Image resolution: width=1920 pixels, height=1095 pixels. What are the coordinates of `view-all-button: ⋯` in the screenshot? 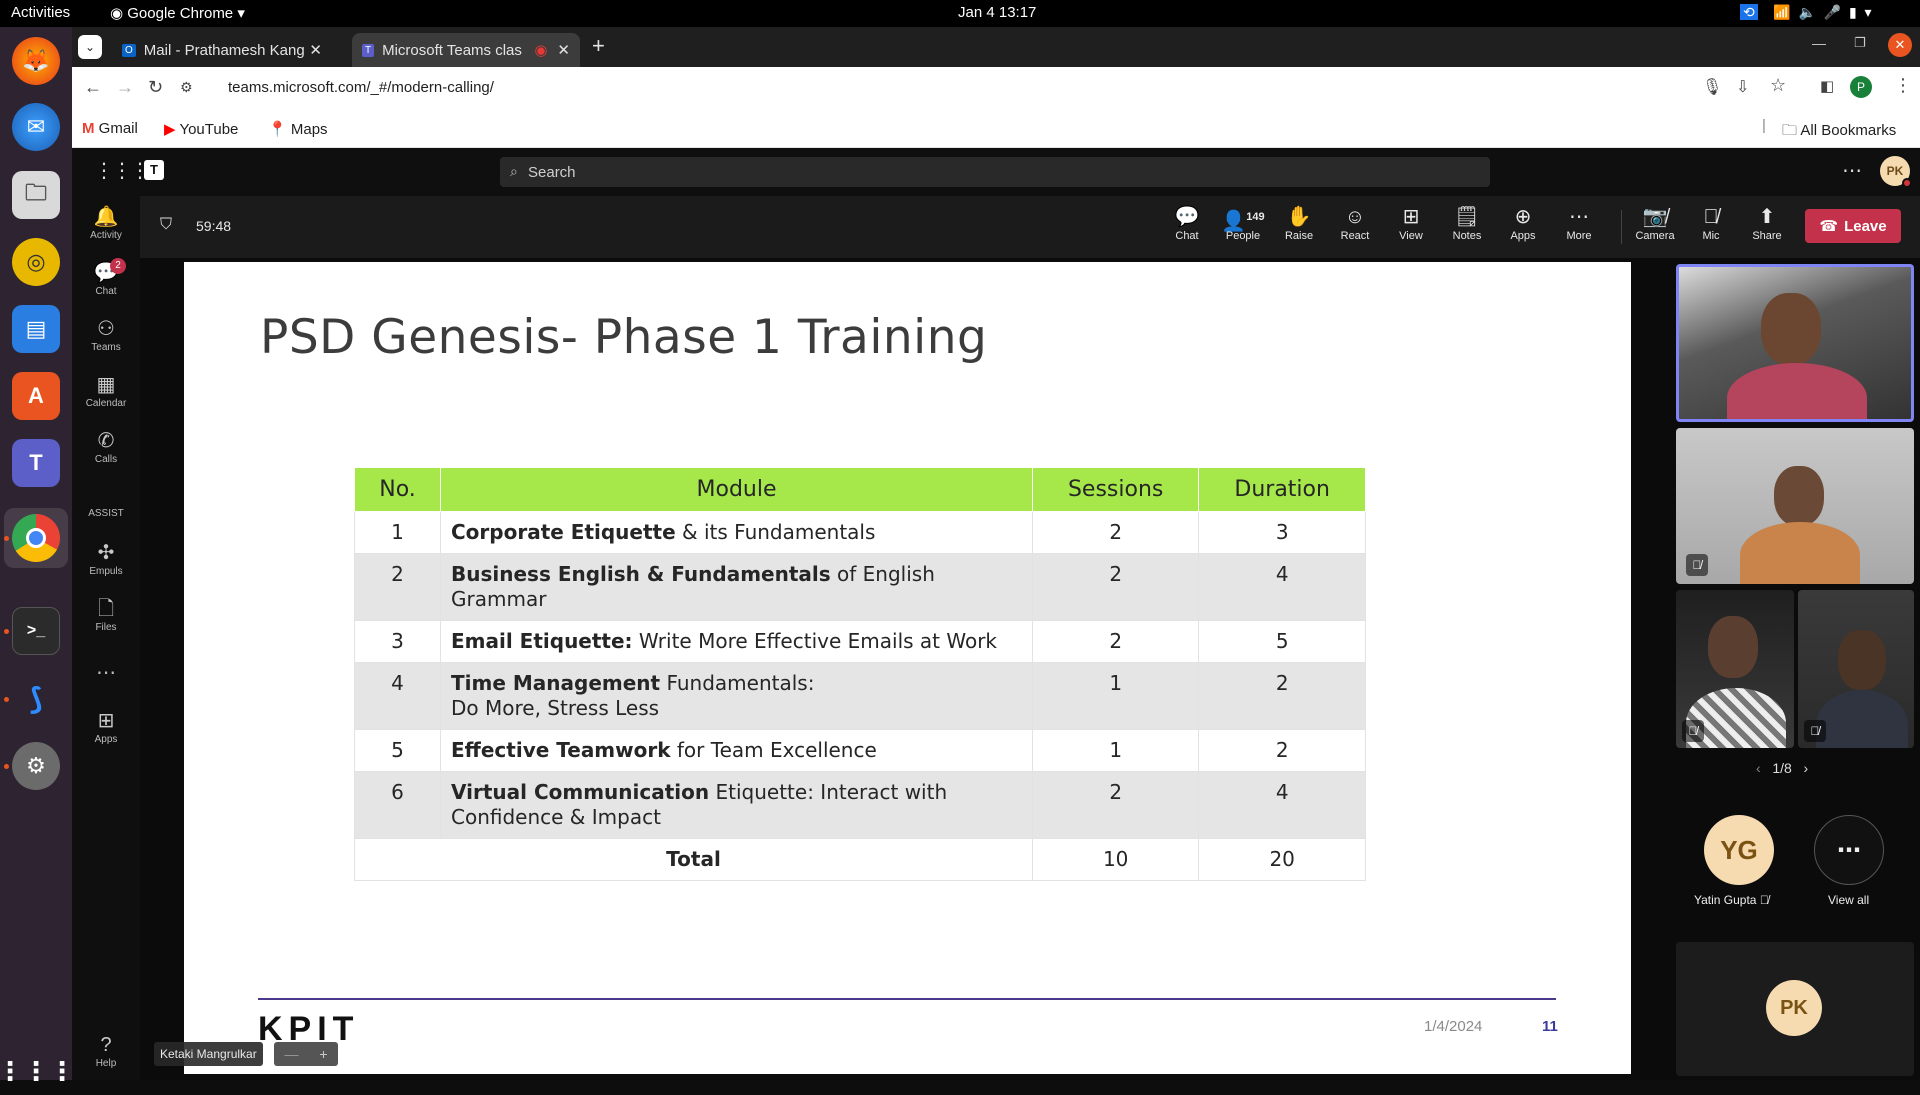 It's located at (1849, 850).